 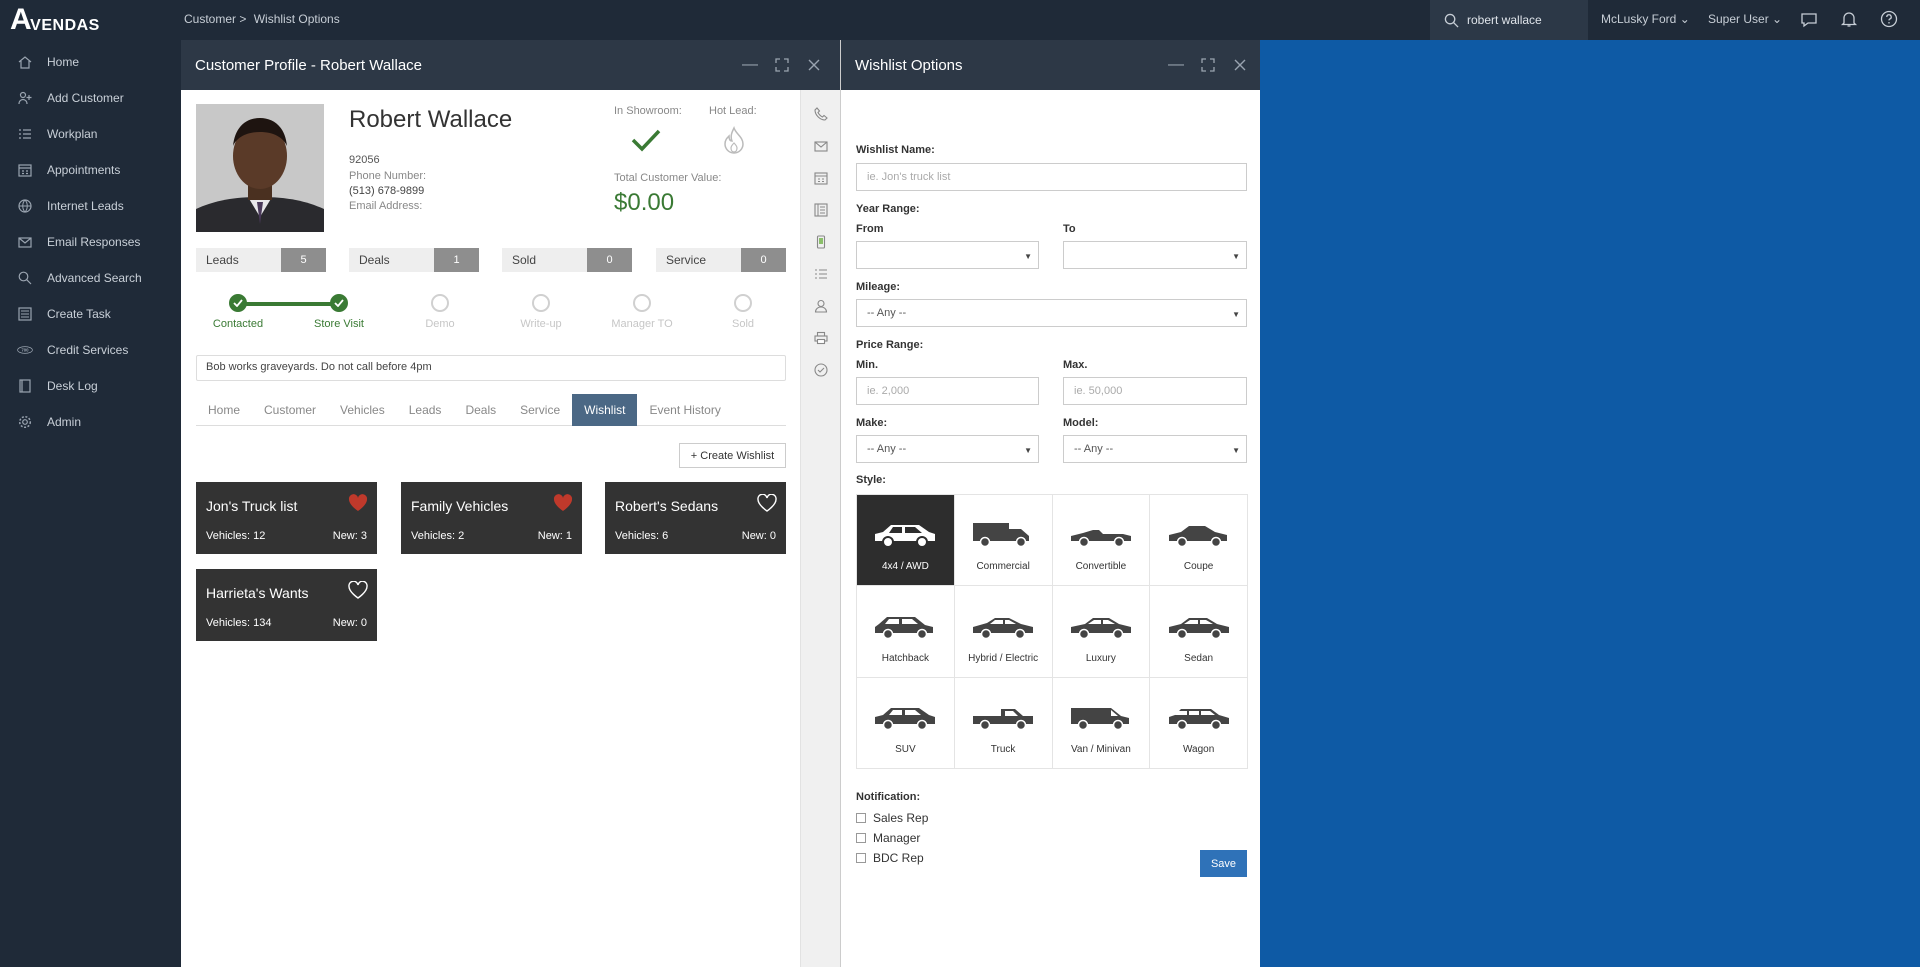 I want to click on mileage-select: -- Any -- ▼, so click(x=1051, y=313).